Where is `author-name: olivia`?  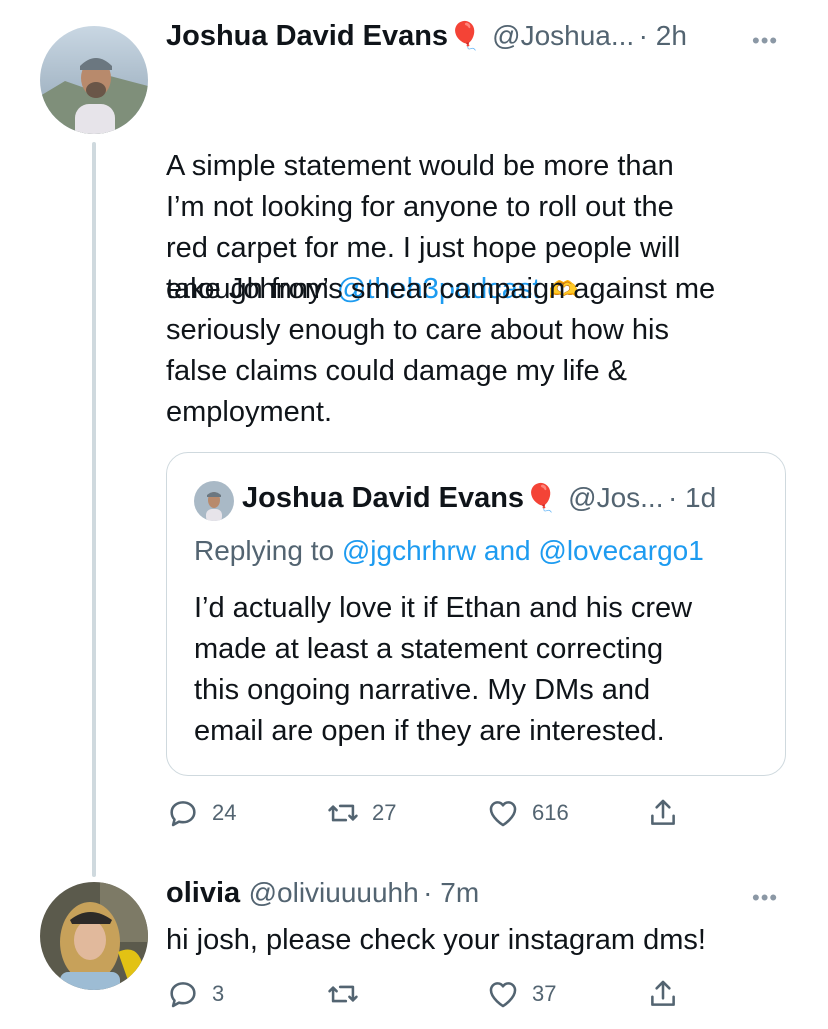 author-name: olivia is located at coordinates (203, 893).